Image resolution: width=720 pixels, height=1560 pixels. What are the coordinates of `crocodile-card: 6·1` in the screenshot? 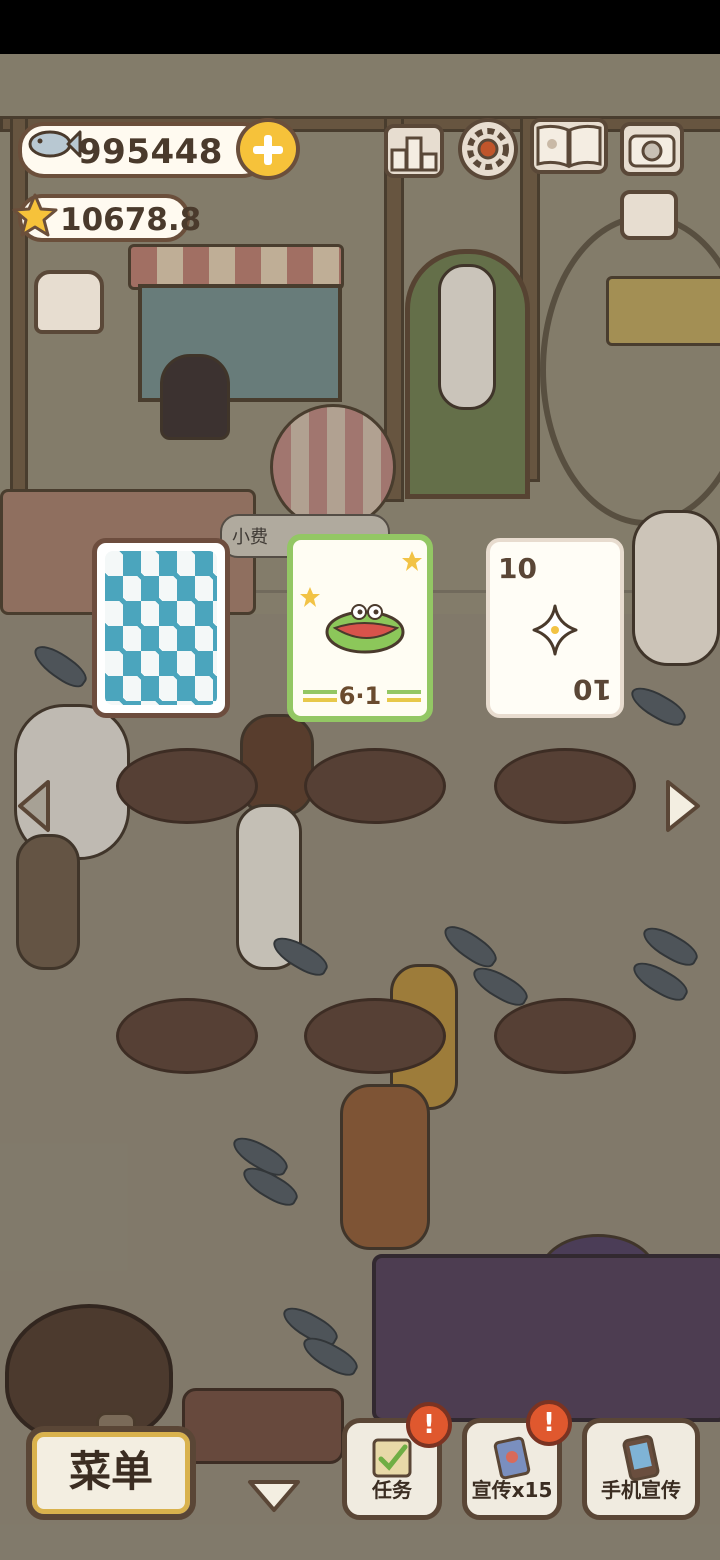 It's located at (360, 628).